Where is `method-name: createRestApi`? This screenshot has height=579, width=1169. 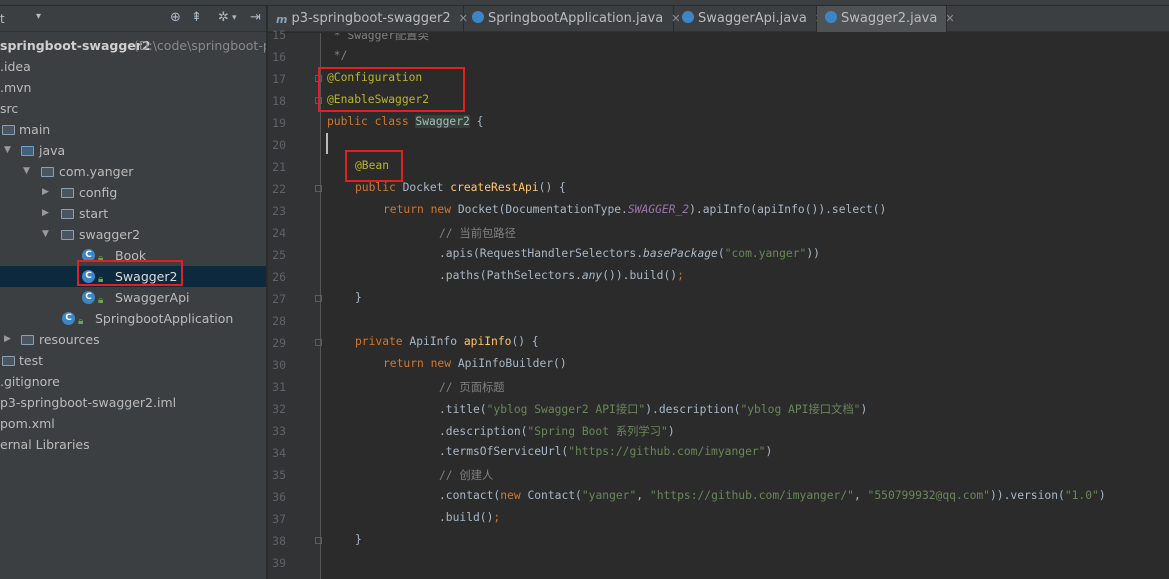
method-name: createRestApi is located at coordinates (494, 187).